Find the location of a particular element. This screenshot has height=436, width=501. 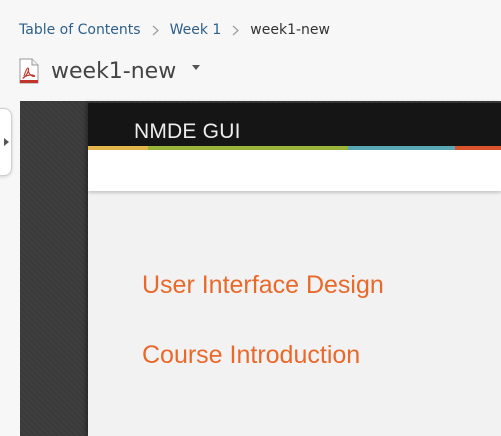

document-title-row: week1-new is located at coordinates (110, 71).